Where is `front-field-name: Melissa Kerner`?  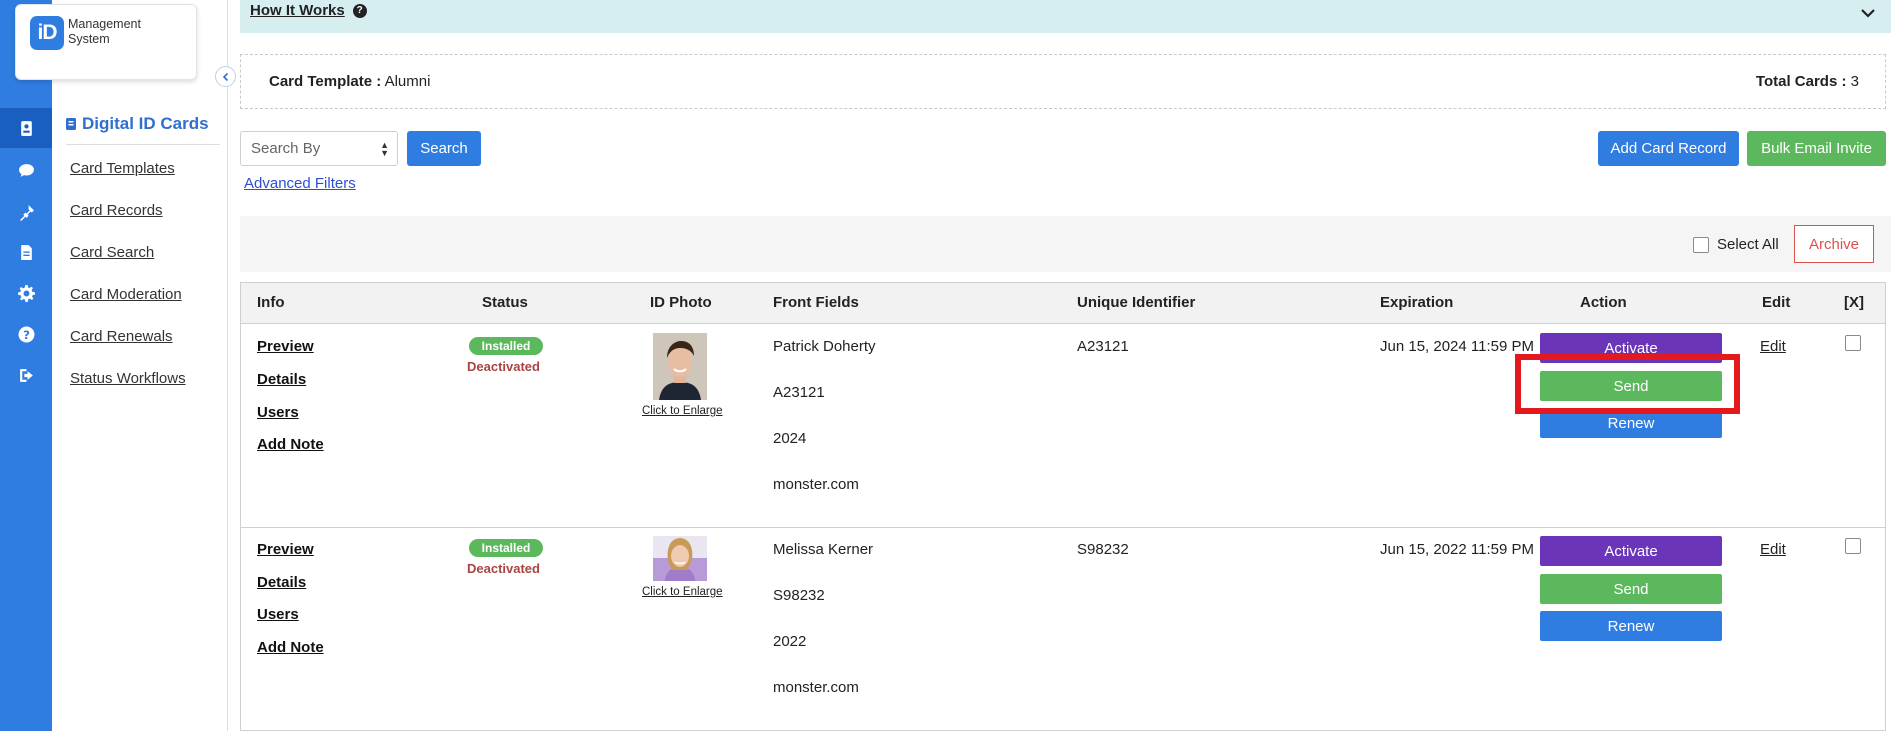
front-field-name: Melissa Kerner is located at coordinates (823, 549).